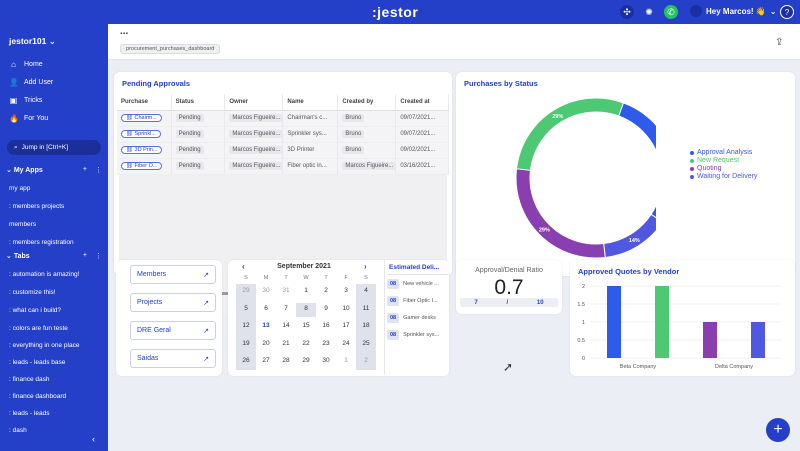 This screenshot has height=451, width=800. What do you see at coordinates (346, 326) in the screenshot?
I see `calendar-day: 17` at bounding box center [346, 326].